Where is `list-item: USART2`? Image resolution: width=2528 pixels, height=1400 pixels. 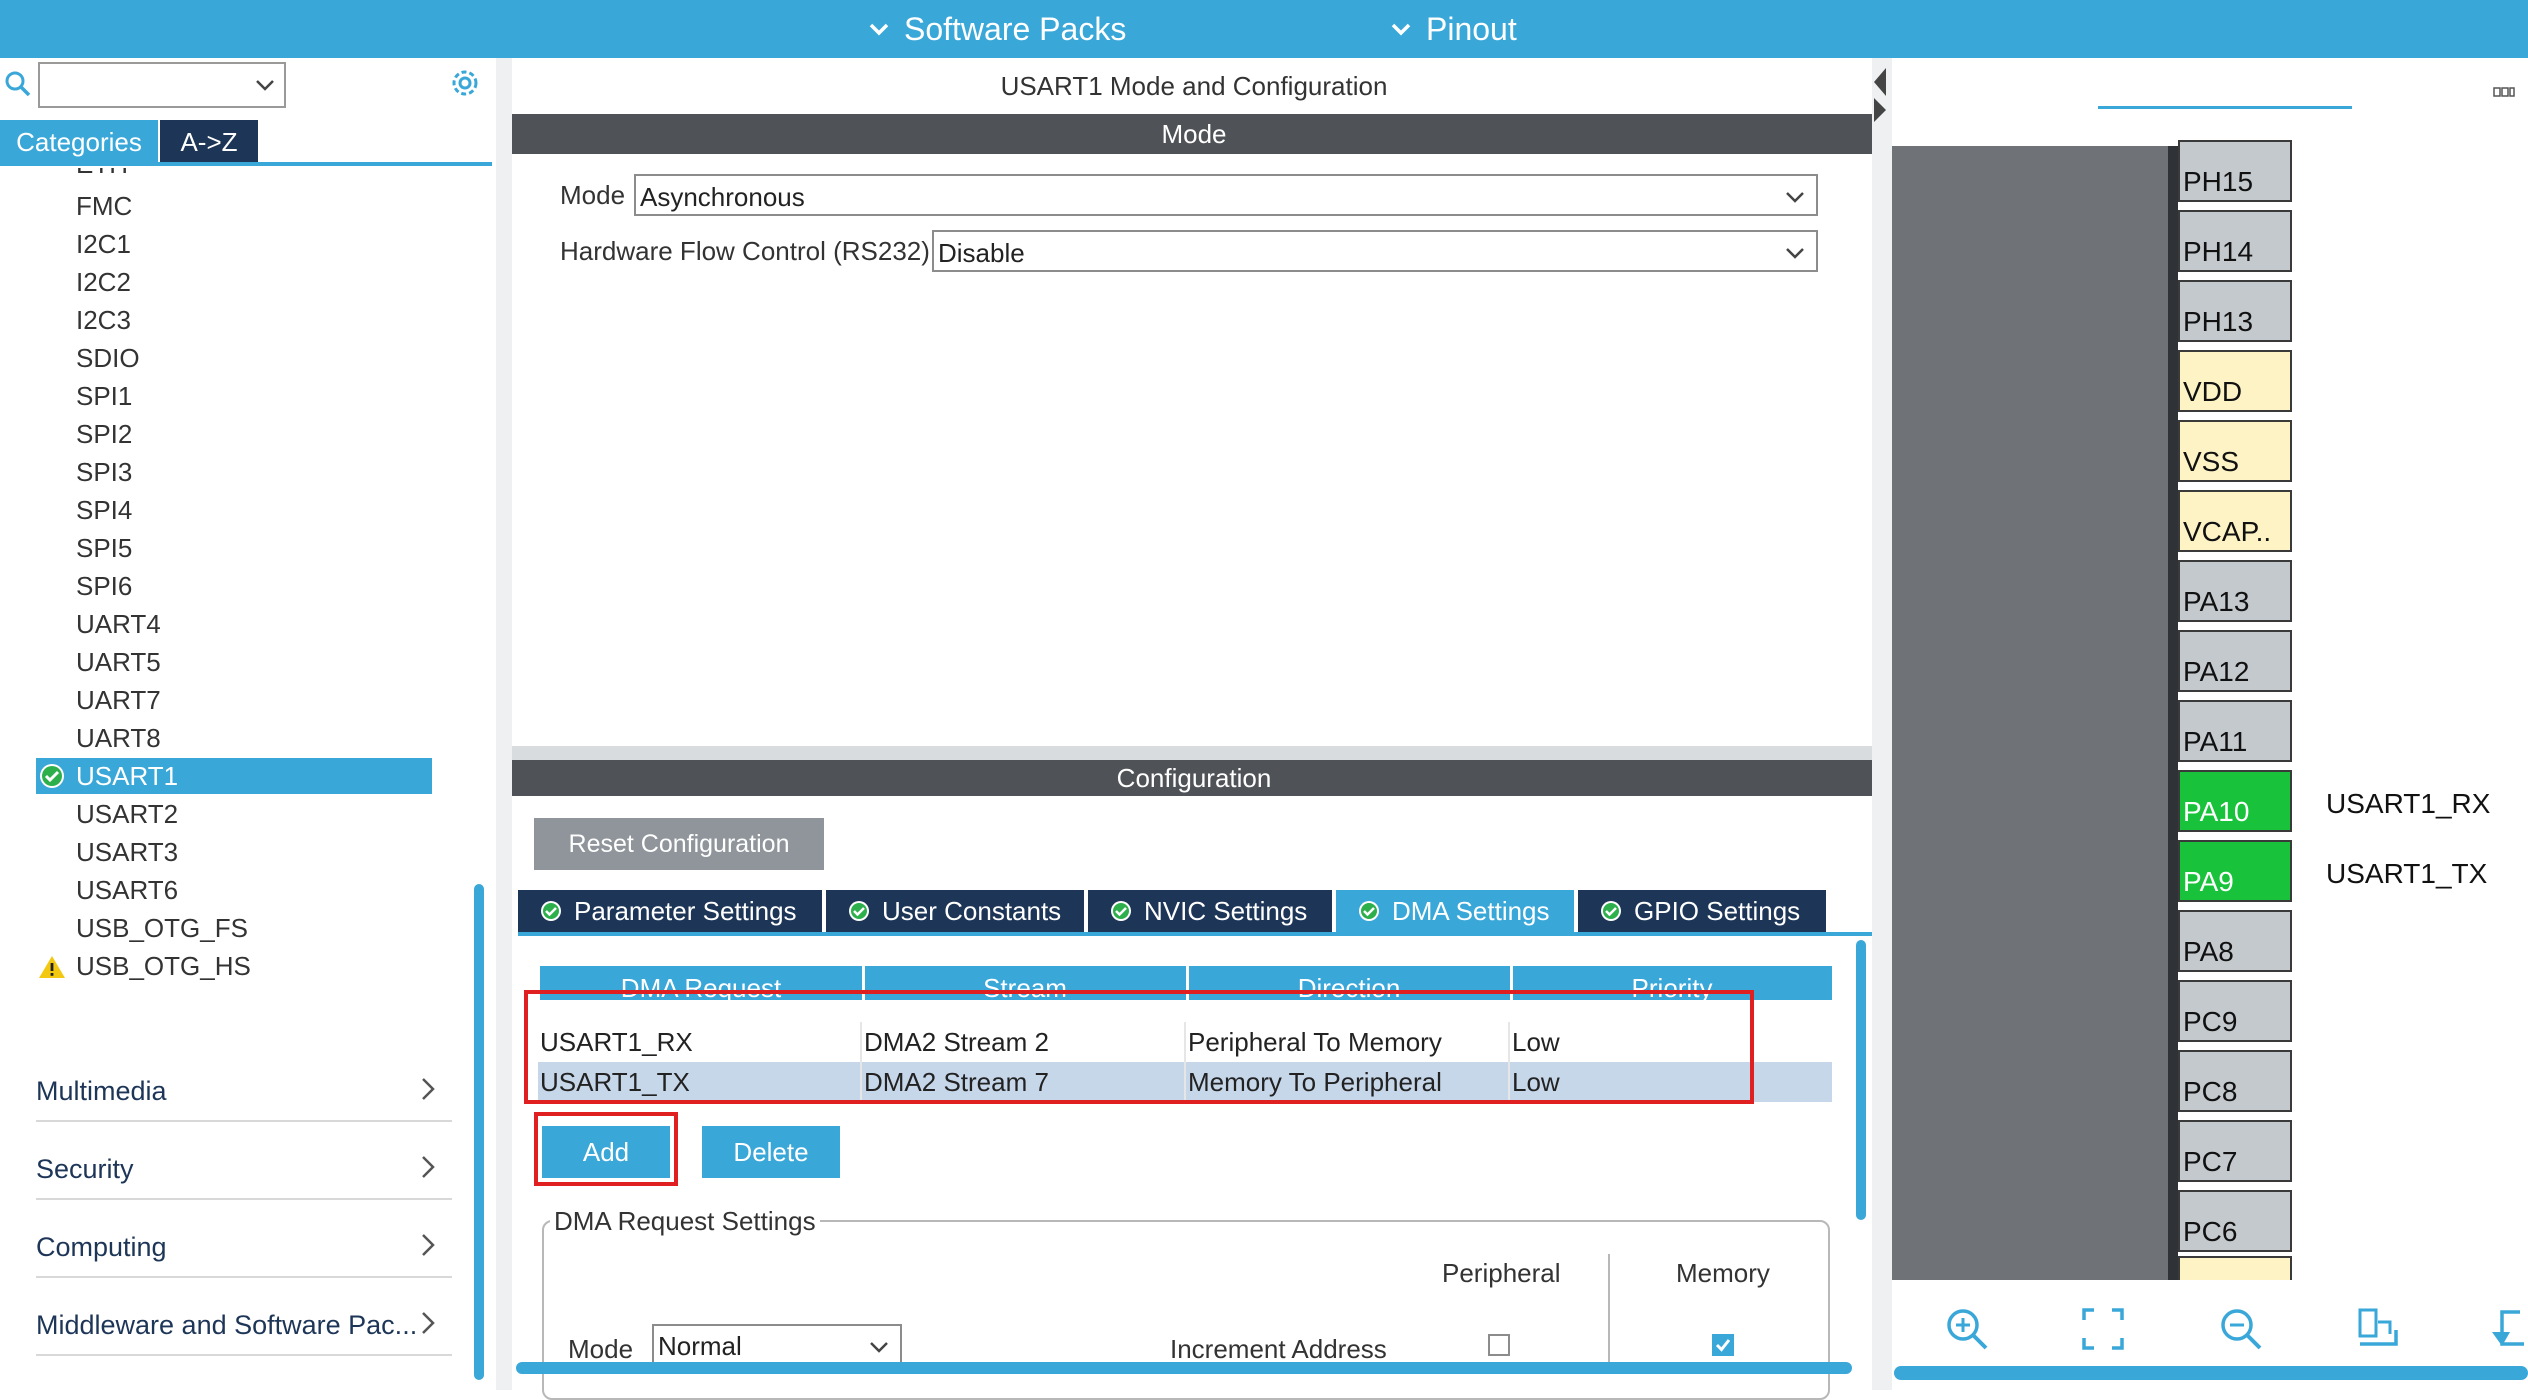 list-item: USART2 is located at coordinates (234, 814).